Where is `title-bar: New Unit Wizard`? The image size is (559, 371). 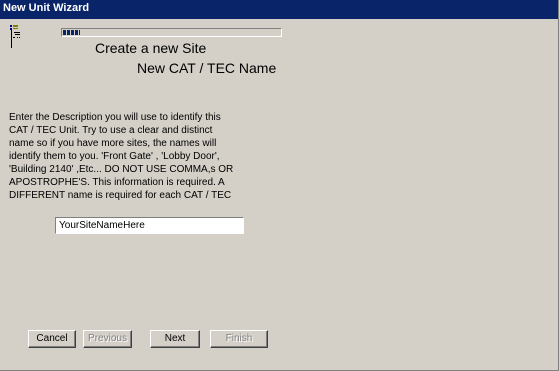 title-bar: New Unit Wizard is located at coordinates (279, 9).